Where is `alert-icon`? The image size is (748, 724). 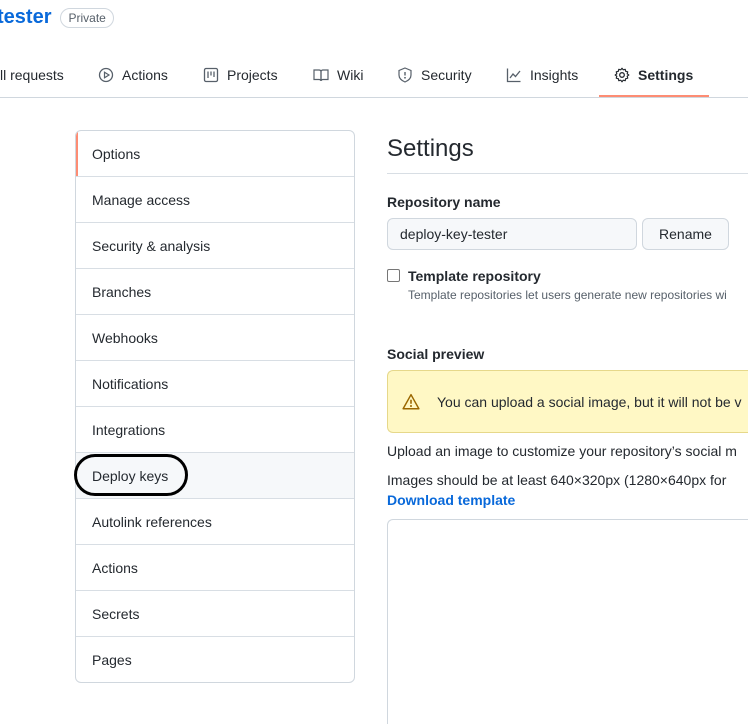
alert-icon is located at coordinates (411, 401).